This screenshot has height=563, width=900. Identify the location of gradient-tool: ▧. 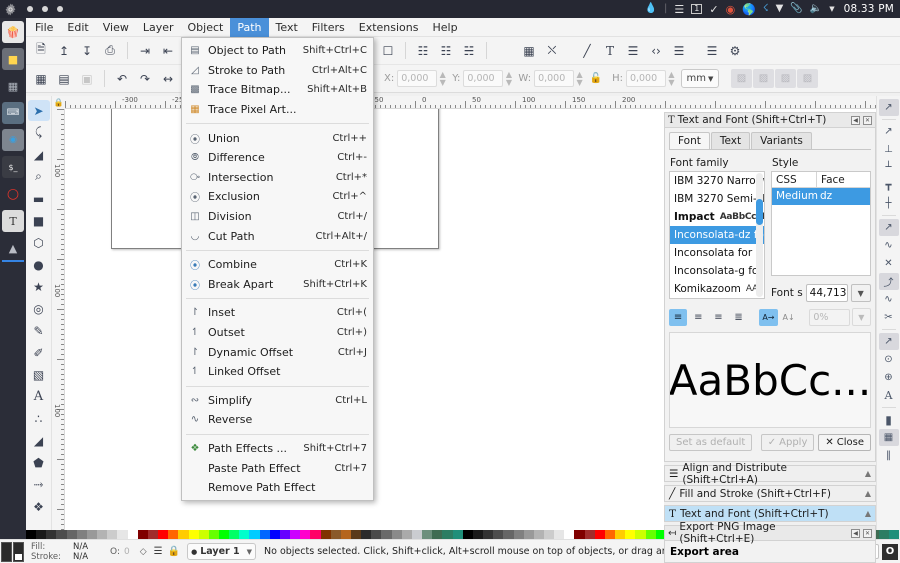
(39, 374).